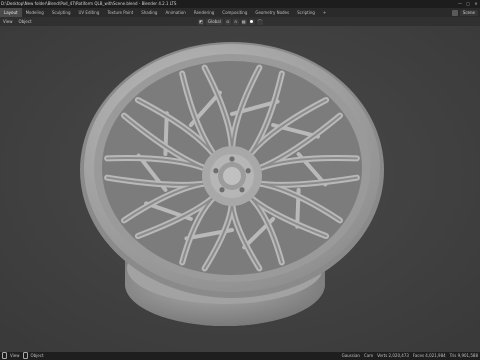  Describe the element at coordinates (149, 12) in the screenshot. I see `tab-shading: Shading` at that location.